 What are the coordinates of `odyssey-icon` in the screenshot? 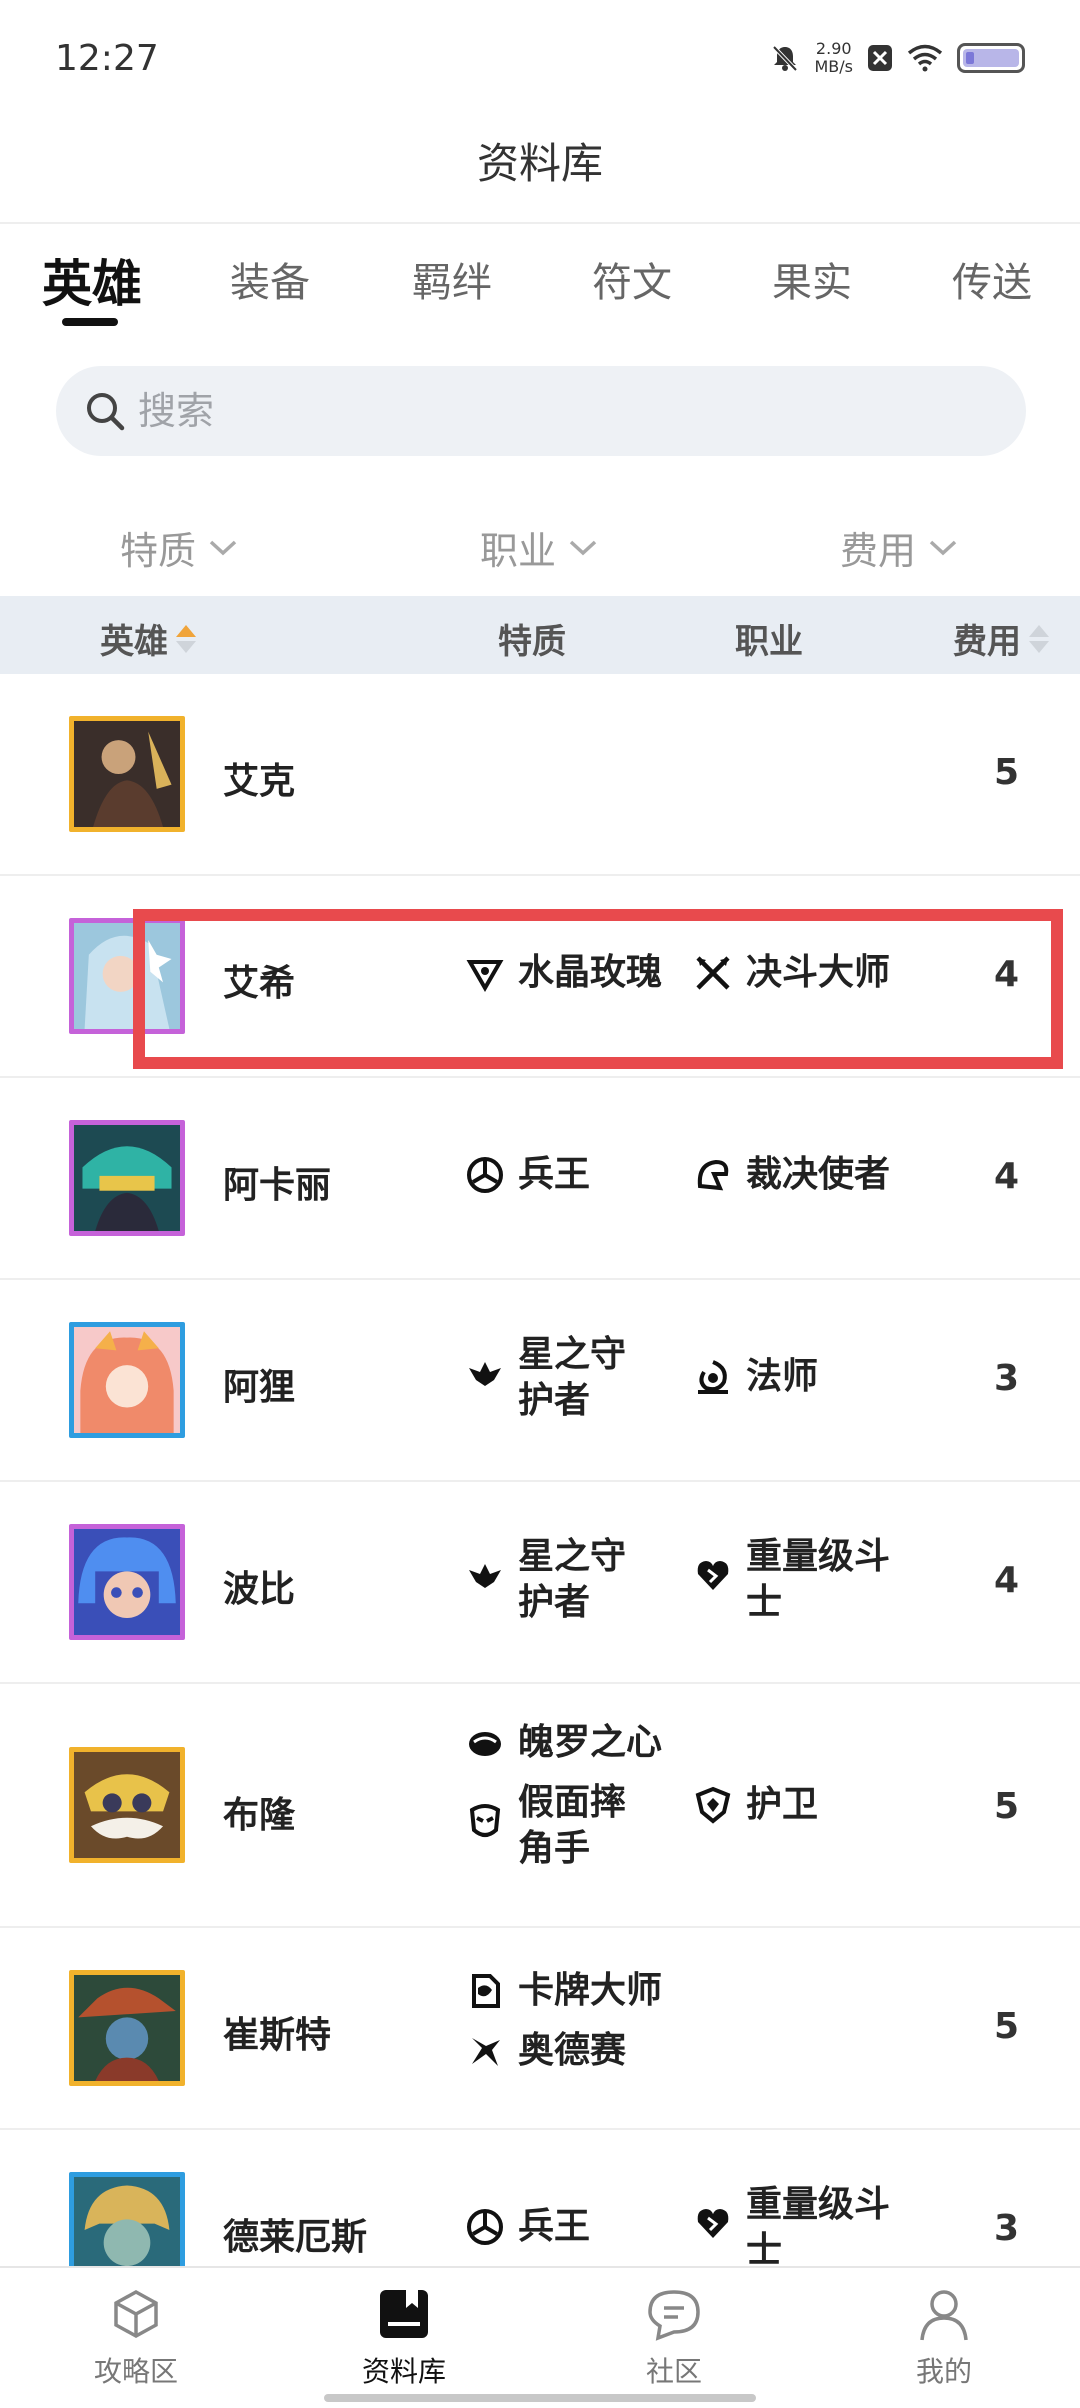 It's located at (486, 2052).